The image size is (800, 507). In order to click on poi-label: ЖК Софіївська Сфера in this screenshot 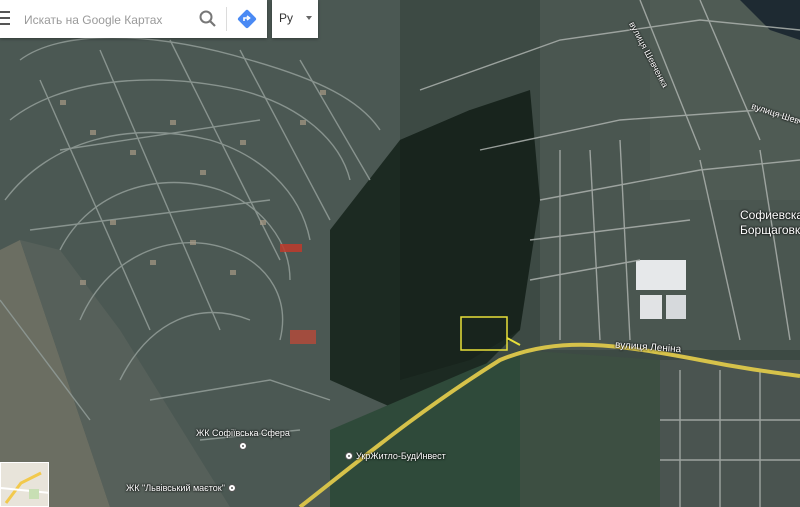, I will do `click(243, 433)`.